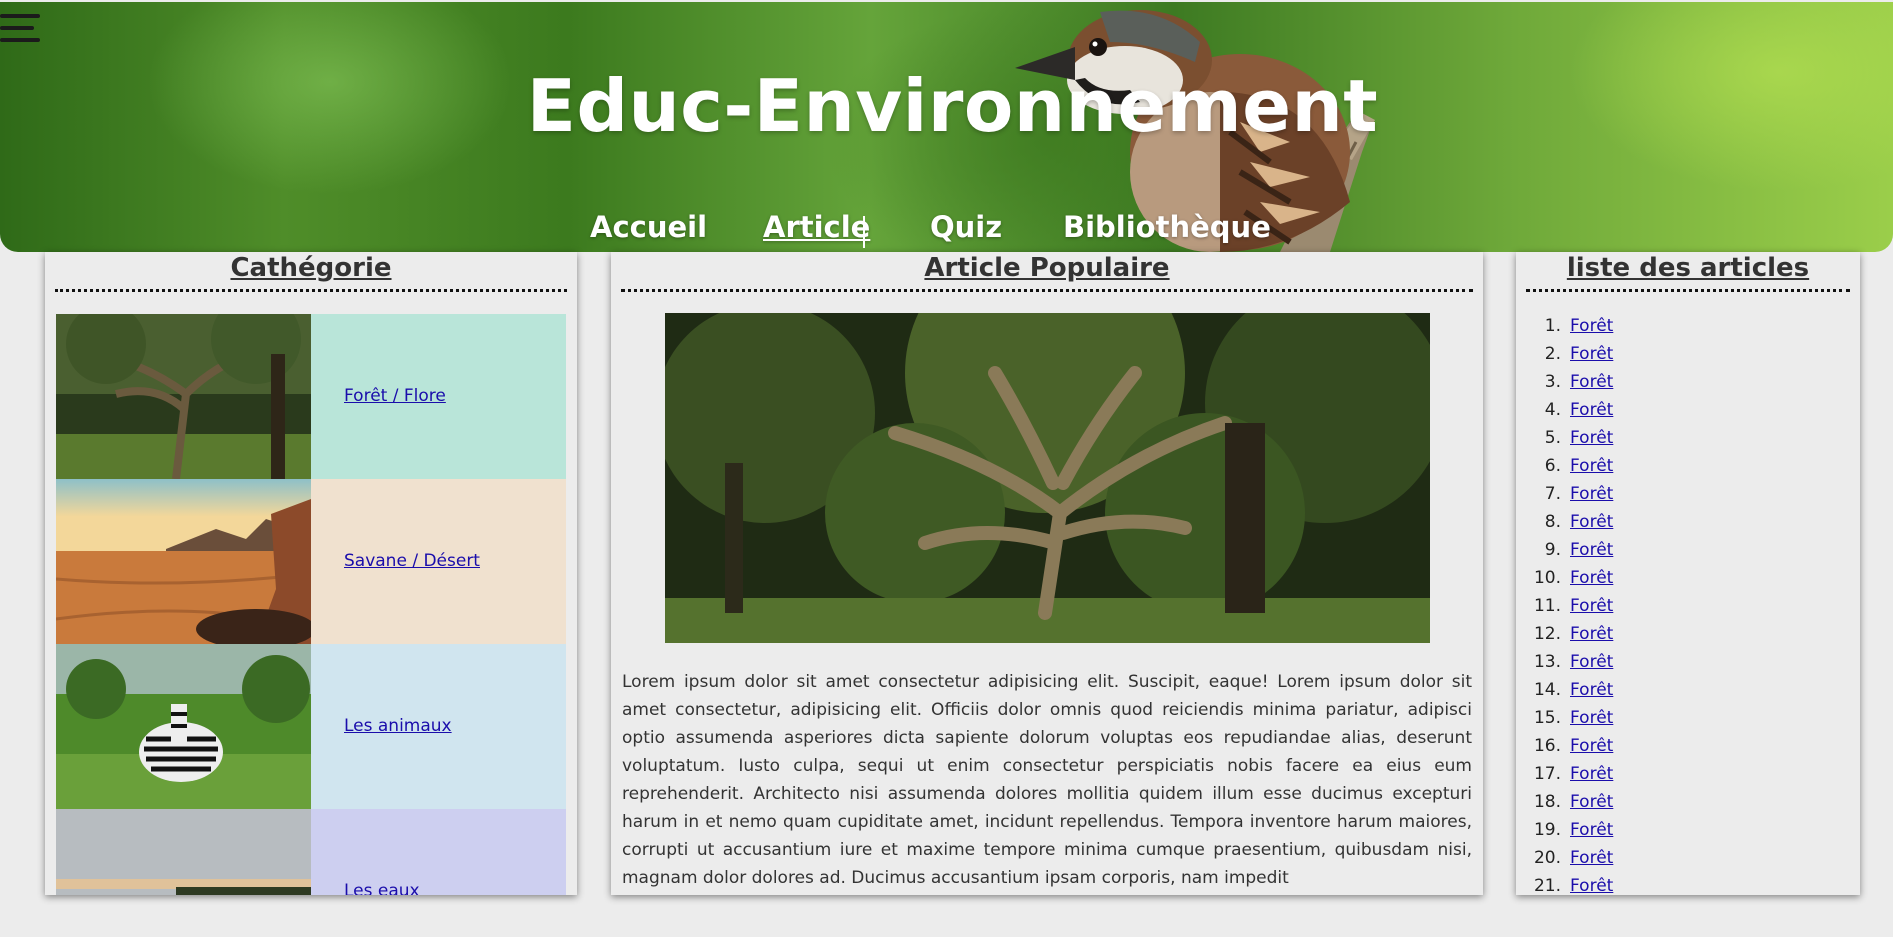  Describe the element at coordinates (412, 561) in the screenshot. I see `category-link-savane-desert: Savane / Désert` at that location.